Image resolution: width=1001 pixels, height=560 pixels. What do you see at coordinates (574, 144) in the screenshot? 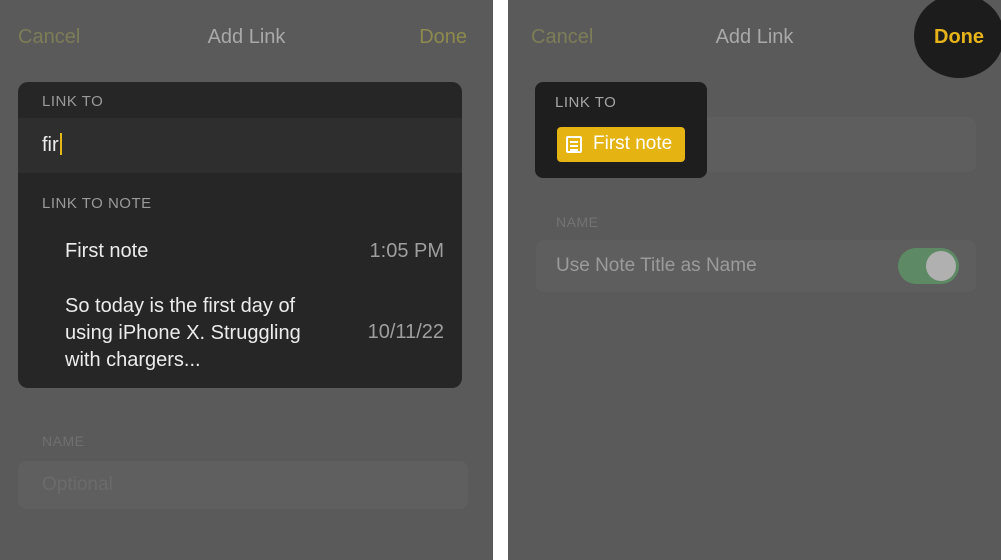
I see `note-icon` at bounding box center [574, 144].